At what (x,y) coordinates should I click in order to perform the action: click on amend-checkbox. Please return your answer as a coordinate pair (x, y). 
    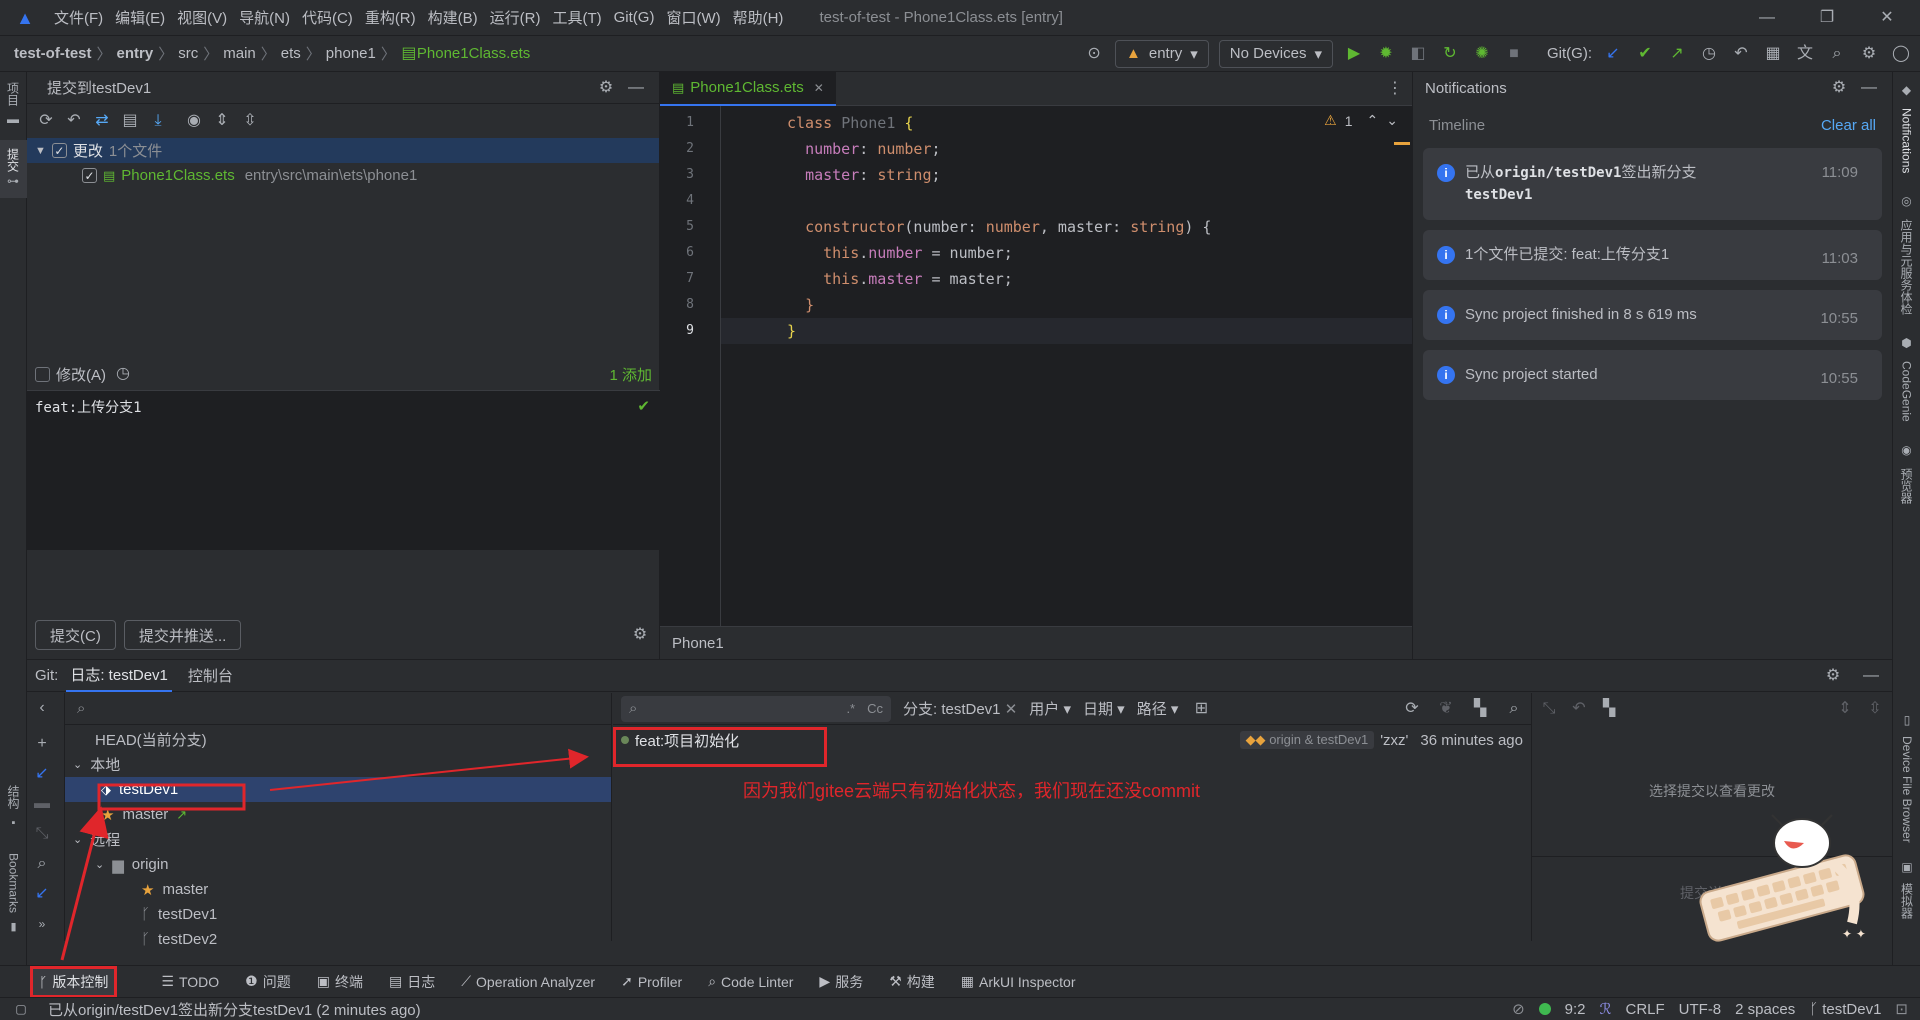
    Looking at the image, I should click on (42, 374).